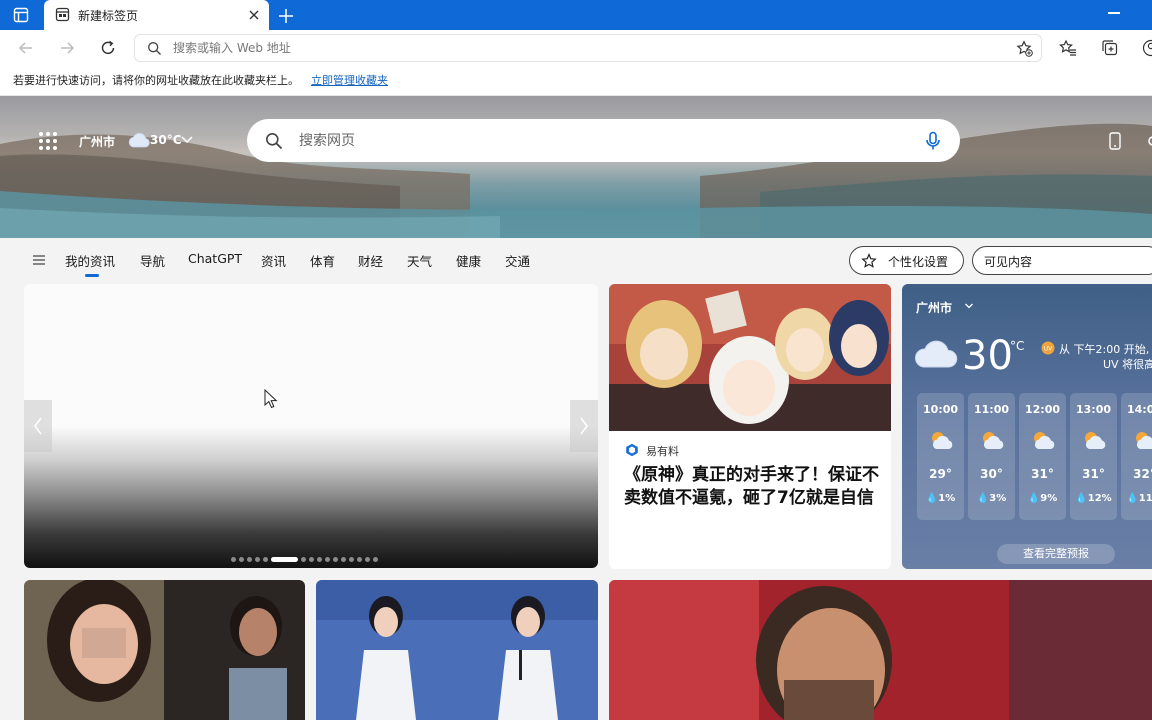  What do you see at coordinates (991, 498) in the screenshot?
I see `hour-rain-chance: 💧3%` at bounding box center [991, 498].